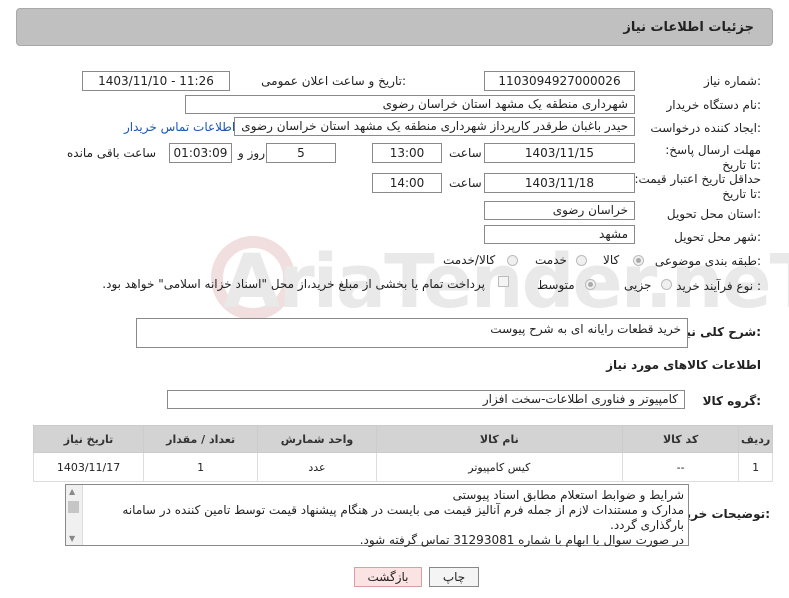  Describe the element at coordinates (410, 104) in the screenshot. I see `buyer-org-field: شهرداری منطقه یک مشهد استان خراسان رضوی` at that location.